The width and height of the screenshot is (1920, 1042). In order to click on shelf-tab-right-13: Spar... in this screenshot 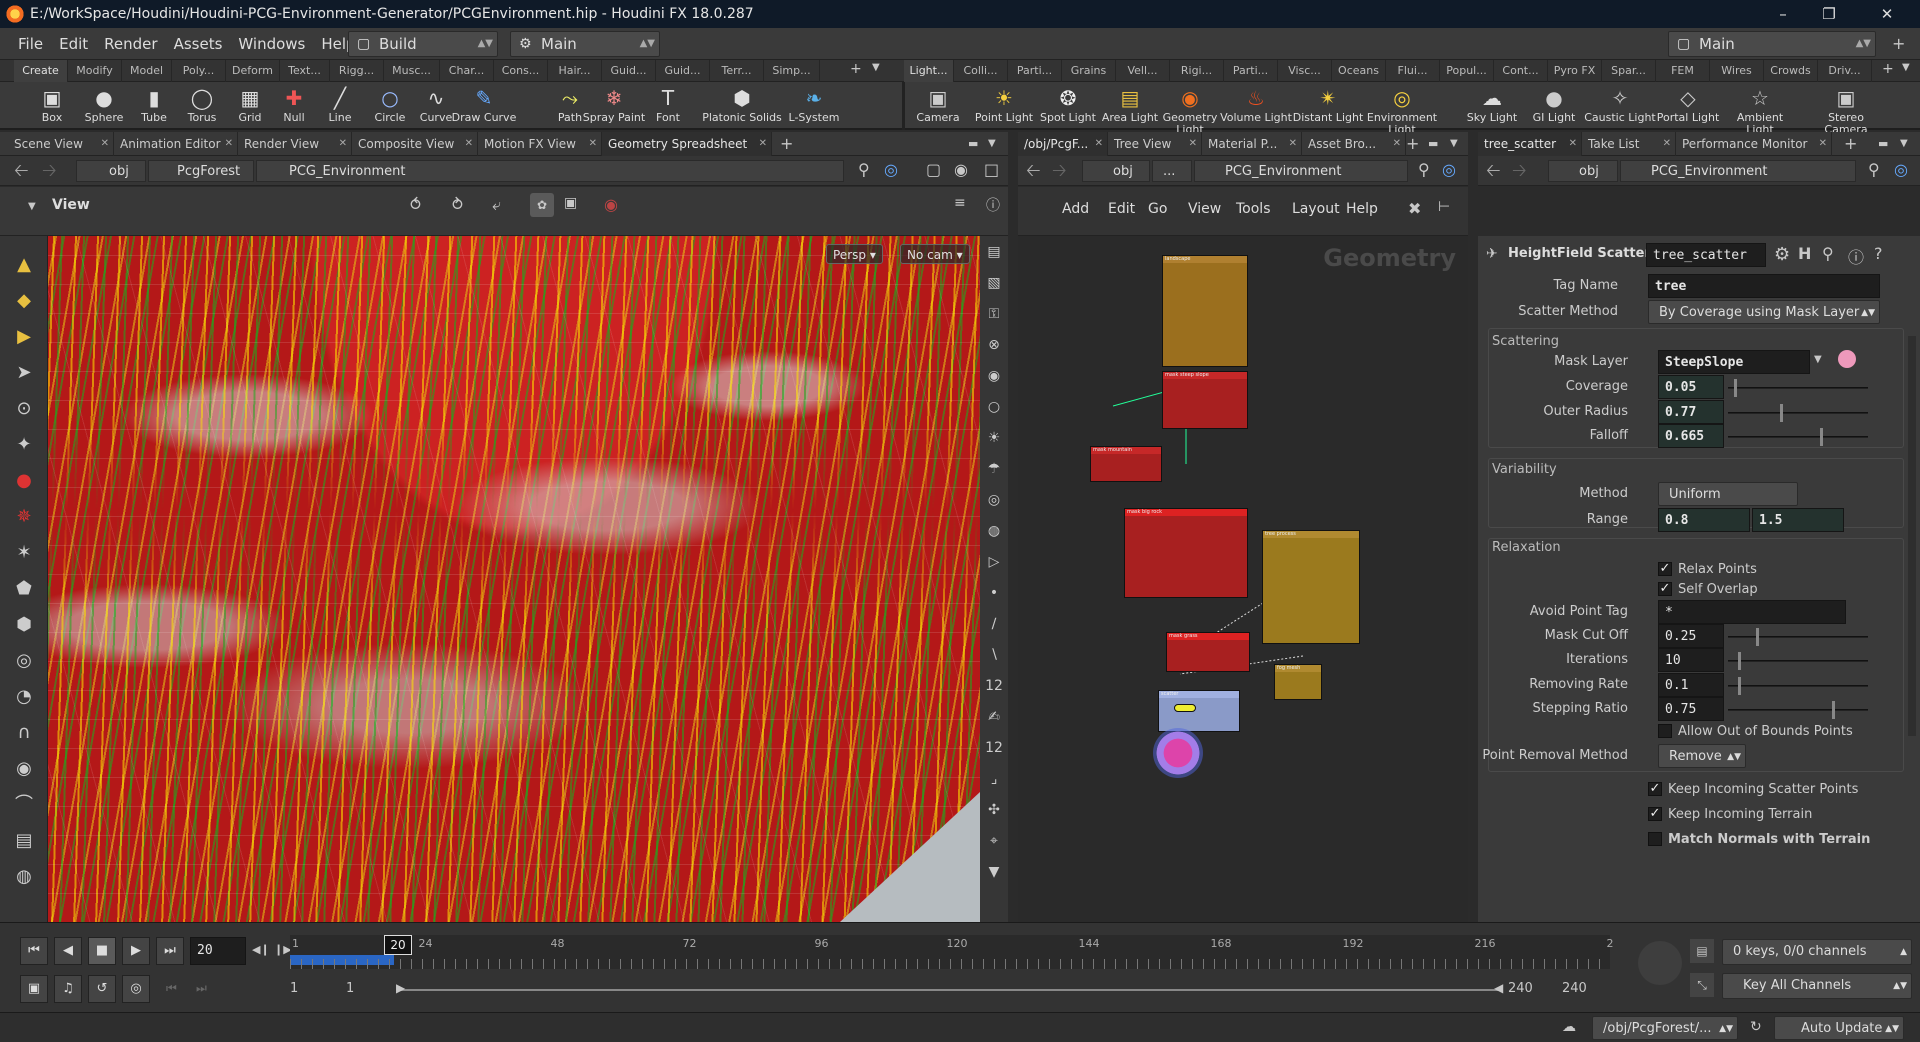, I will do `click(1629, 71)`.